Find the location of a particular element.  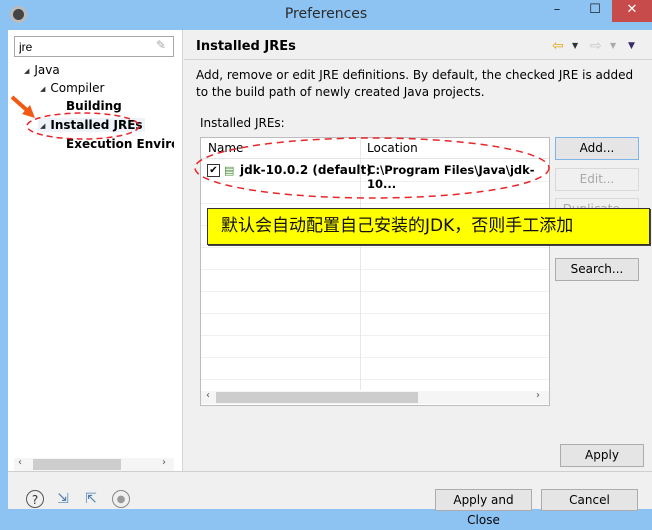

apply-and-close-button: Apply and Close is located at coordinates (483, 508).